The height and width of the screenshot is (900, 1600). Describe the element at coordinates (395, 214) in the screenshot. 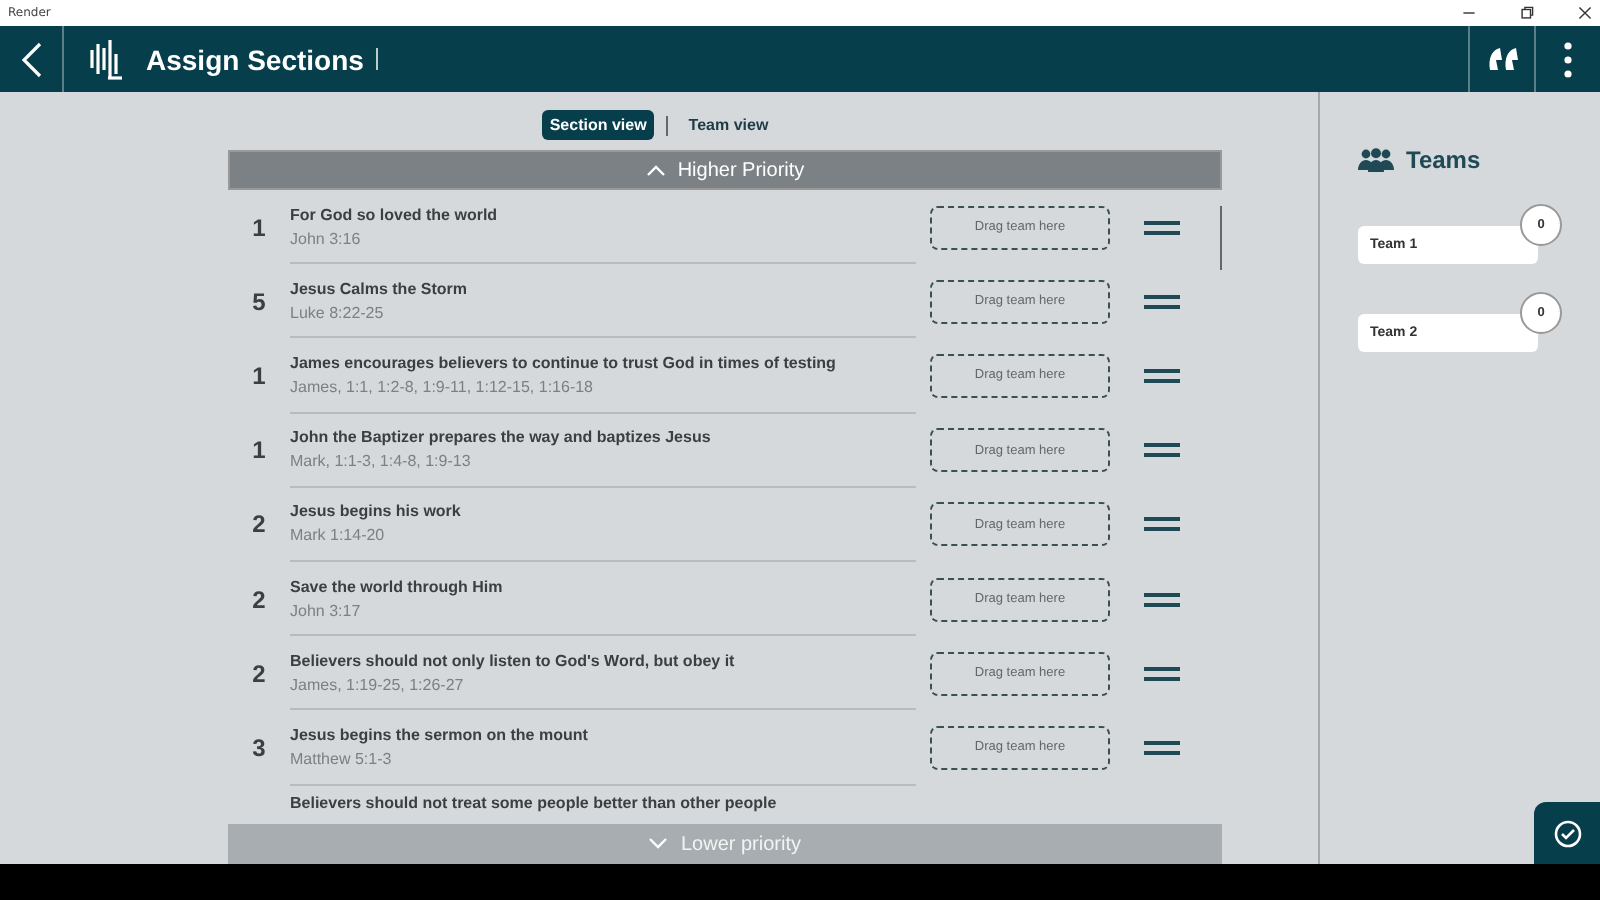

I see `section-title: For God so loved the world` at that location.